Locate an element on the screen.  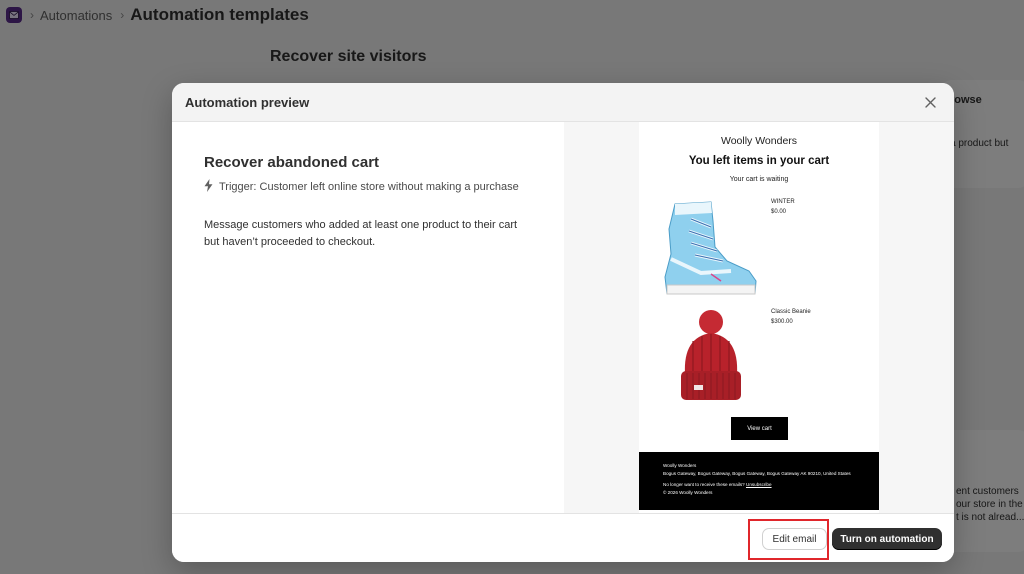
unsubscribe-link: Unsubscribe is located at coordinates (759, 484).